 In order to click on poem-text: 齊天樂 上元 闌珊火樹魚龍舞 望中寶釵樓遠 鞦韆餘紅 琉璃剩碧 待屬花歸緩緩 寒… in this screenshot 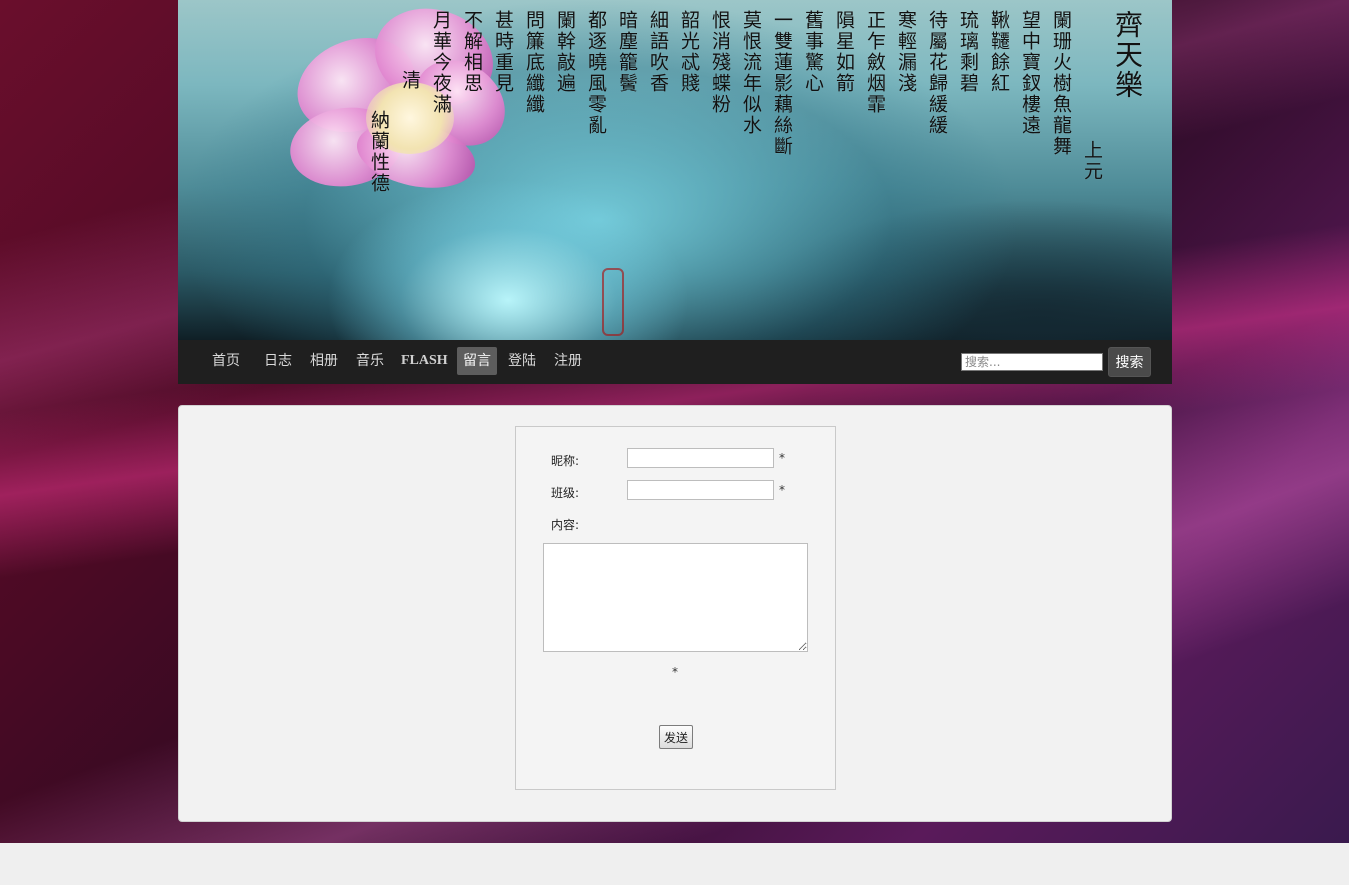, I will do `click(755, 102)`.